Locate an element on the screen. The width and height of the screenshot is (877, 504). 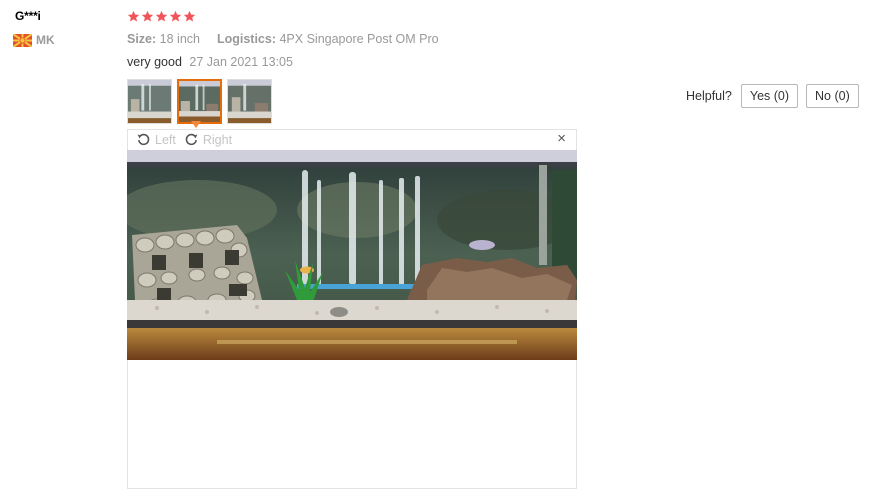
viewer-toolbar: Left Right is located at coordinates (184, 139).